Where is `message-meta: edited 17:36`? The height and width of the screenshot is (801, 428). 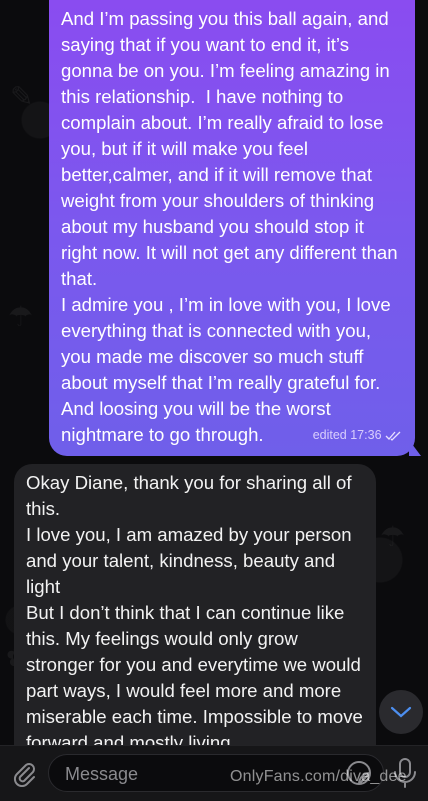
message-meta: edited 17:36 is located at coordinates (357, 435).